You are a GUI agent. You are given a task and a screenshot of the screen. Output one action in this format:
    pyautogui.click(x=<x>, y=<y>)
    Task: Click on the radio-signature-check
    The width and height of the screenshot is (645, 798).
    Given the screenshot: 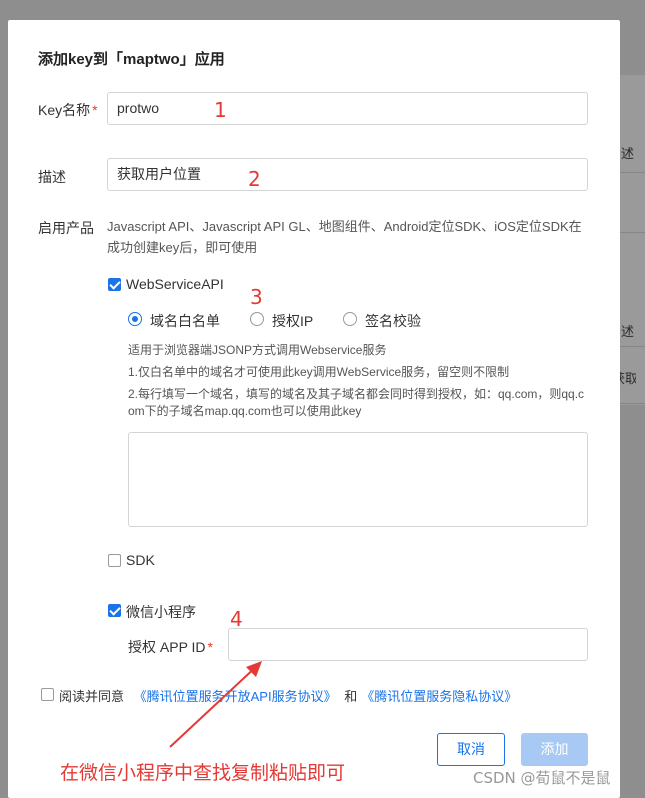 What is the action you would take?
    pyautogui.click(x=350, y=319)
    